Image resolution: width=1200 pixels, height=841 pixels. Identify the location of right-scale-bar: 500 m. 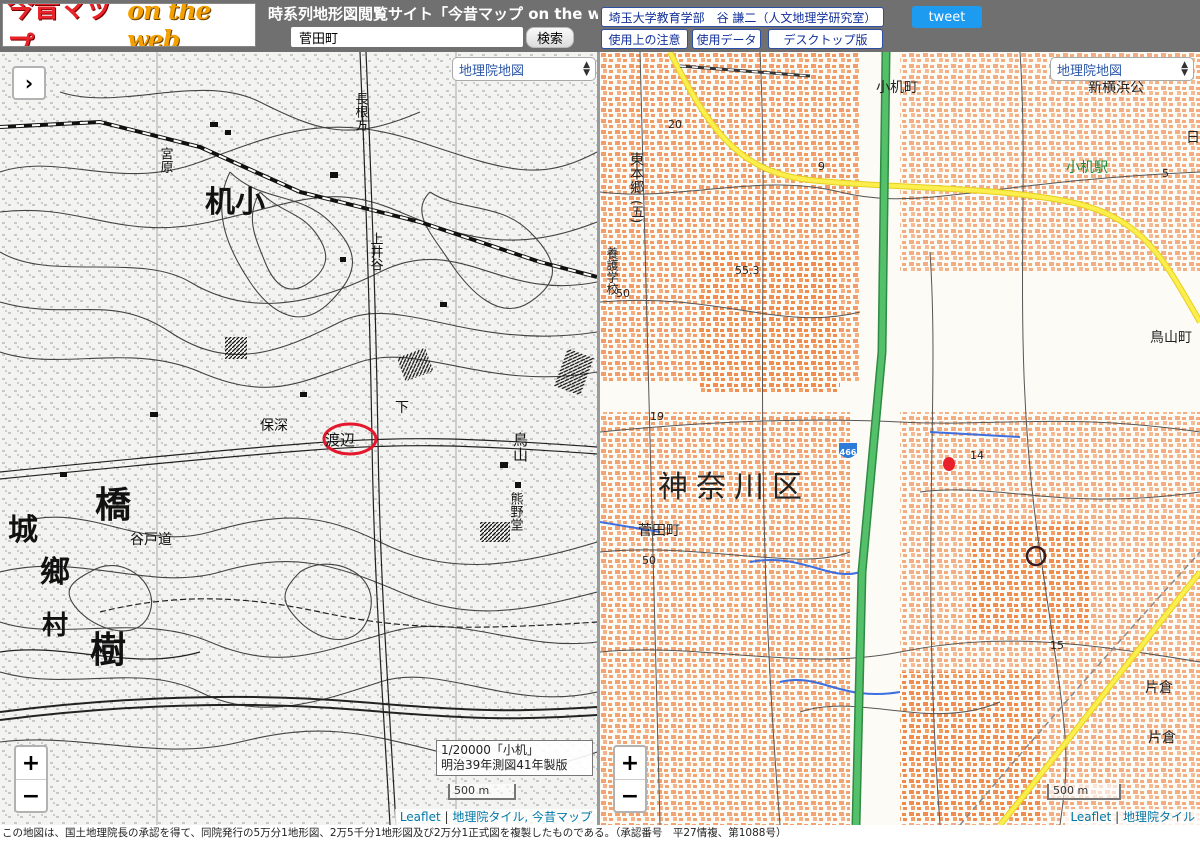
(1084, 792).